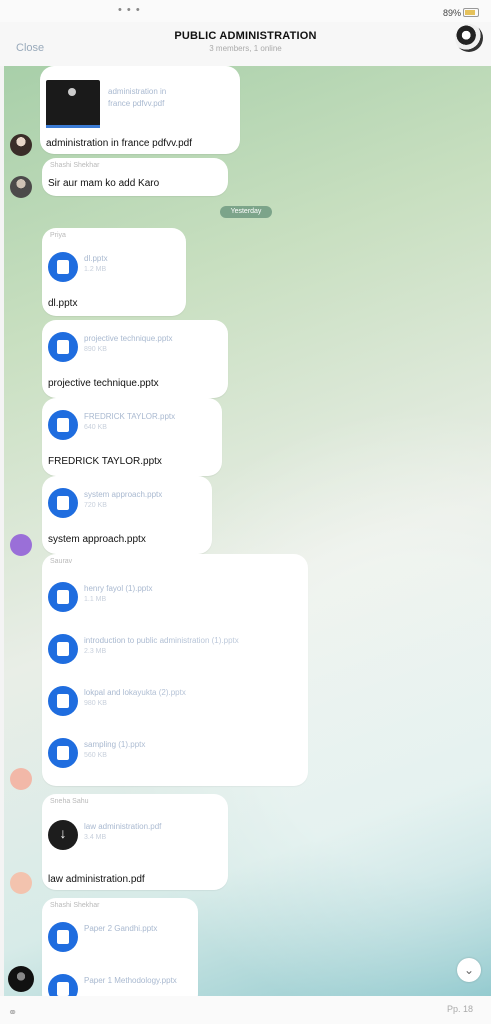  Describe the element at coordinates (118, 588) in the screenshot. I see `file-name: henry fayol (1).pptx` at that location.